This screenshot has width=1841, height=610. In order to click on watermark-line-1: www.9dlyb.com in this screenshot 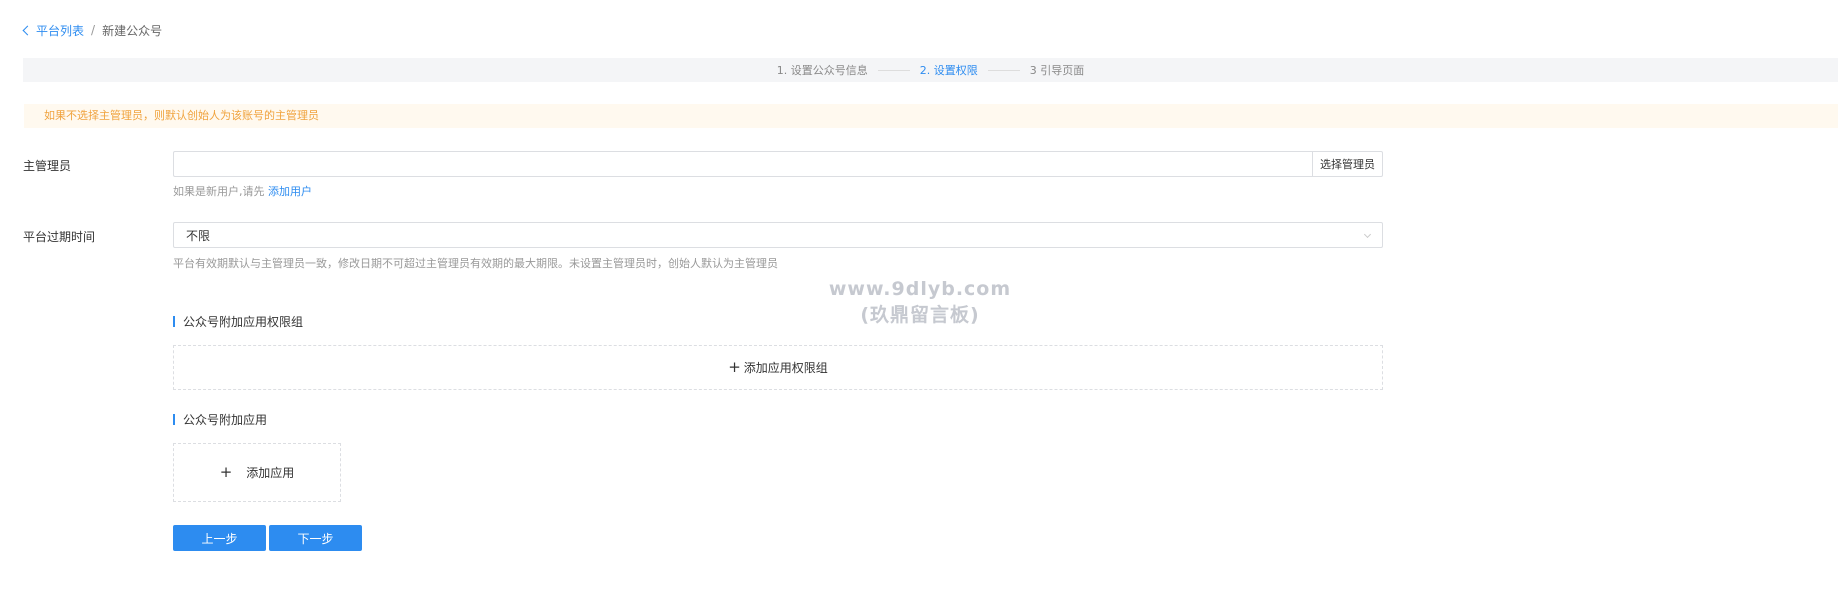, I will do `click(920, 289)`.